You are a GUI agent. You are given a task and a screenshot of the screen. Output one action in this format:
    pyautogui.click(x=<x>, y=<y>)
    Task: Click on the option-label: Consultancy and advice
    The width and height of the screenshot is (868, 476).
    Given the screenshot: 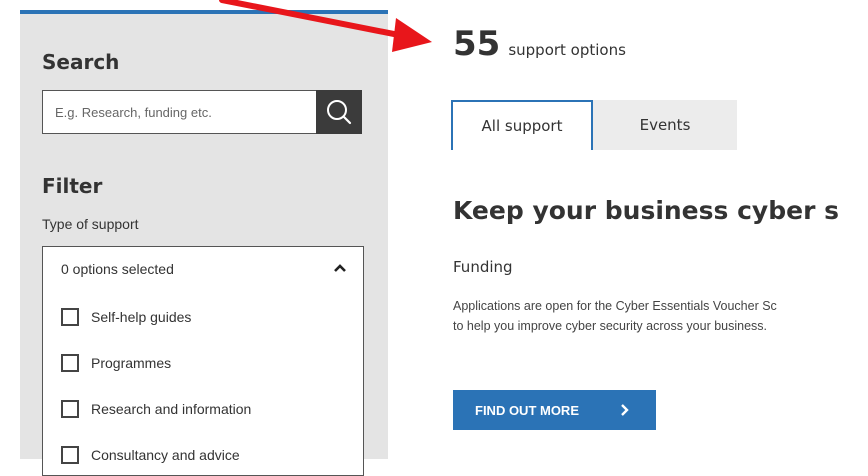 What is the action you would take?
    pyautogui.click(x=165, y=455)
    